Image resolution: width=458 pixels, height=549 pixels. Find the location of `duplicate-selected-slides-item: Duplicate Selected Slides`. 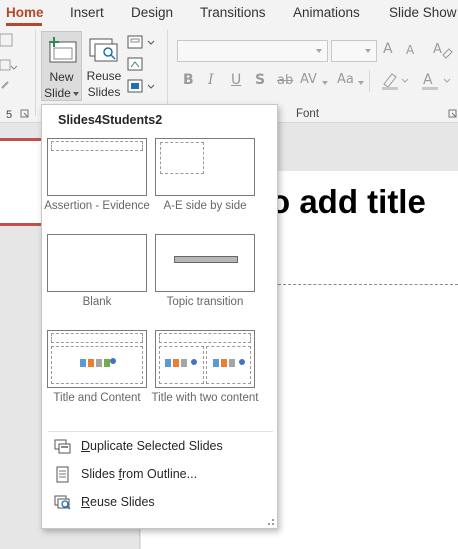

duplicate-selected-slides-item: Duplicate Selected Slides is located at coordinates (163, 447).